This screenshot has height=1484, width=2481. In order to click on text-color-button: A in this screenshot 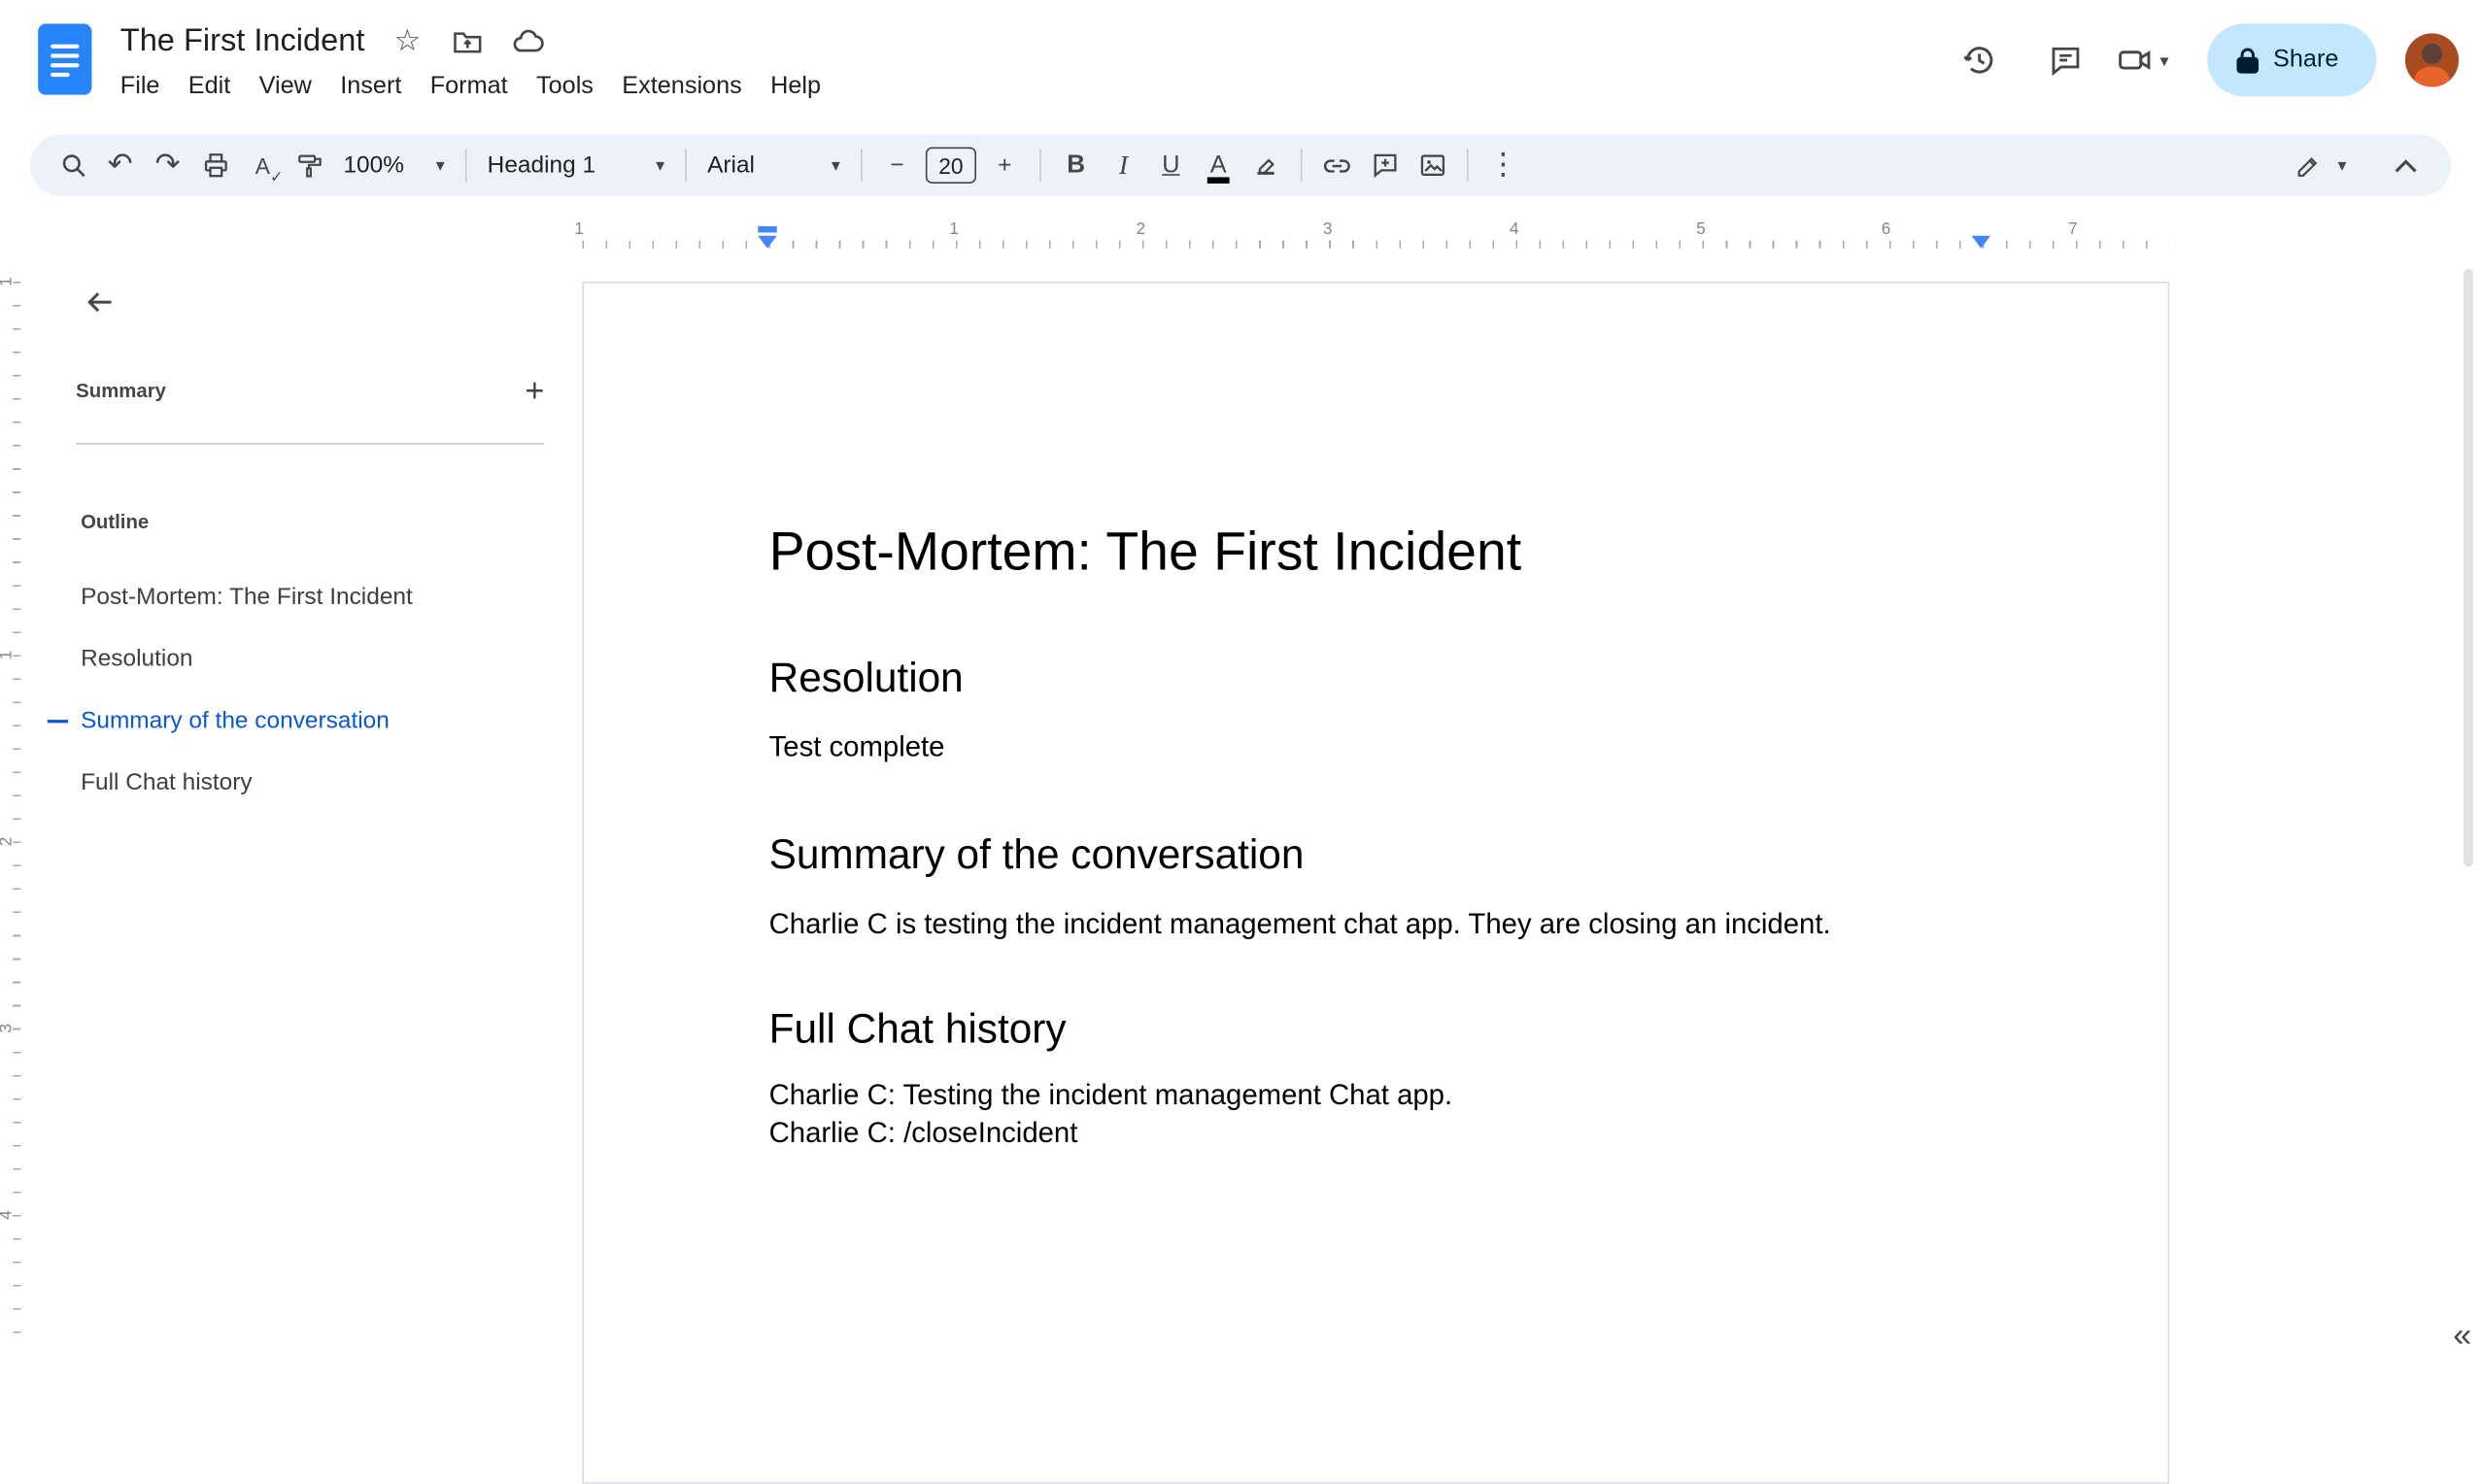, I will do `click(1218, 165)`.